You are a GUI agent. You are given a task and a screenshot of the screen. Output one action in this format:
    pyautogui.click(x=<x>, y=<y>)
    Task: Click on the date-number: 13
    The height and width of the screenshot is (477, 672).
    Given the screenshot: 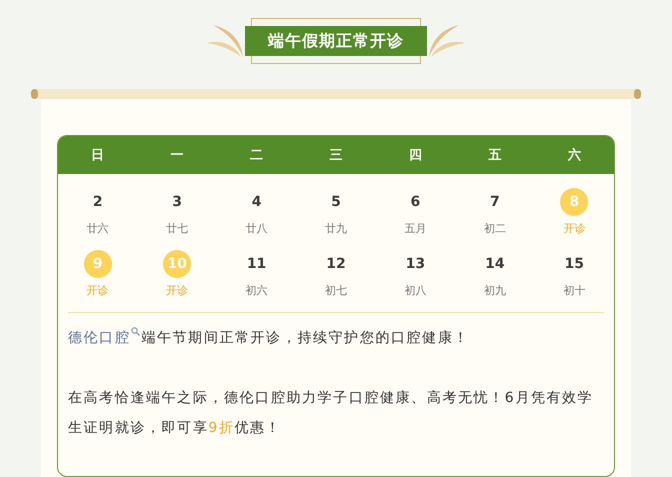 What is the action you would take?
    pyautogui.click(x=415, y=264)
    